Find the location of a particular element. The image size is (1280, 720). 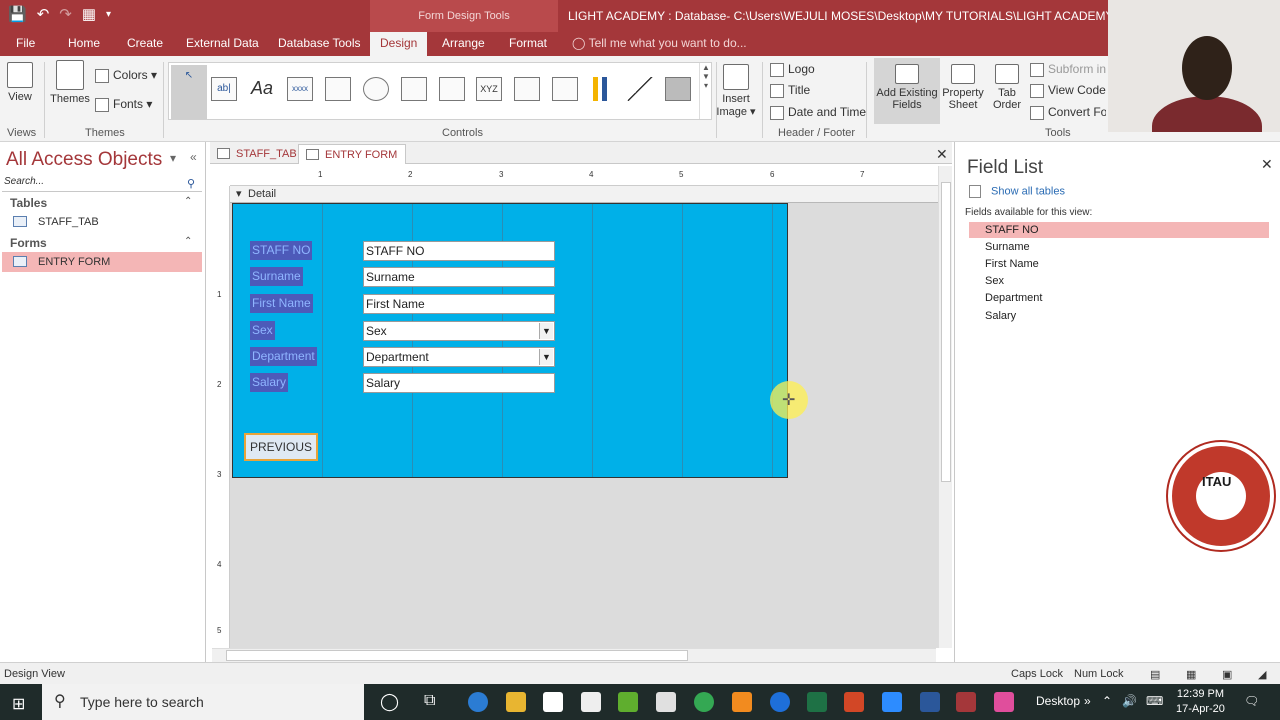

fonts-button: Fonts ▾ is located at coordinates (123, 104).